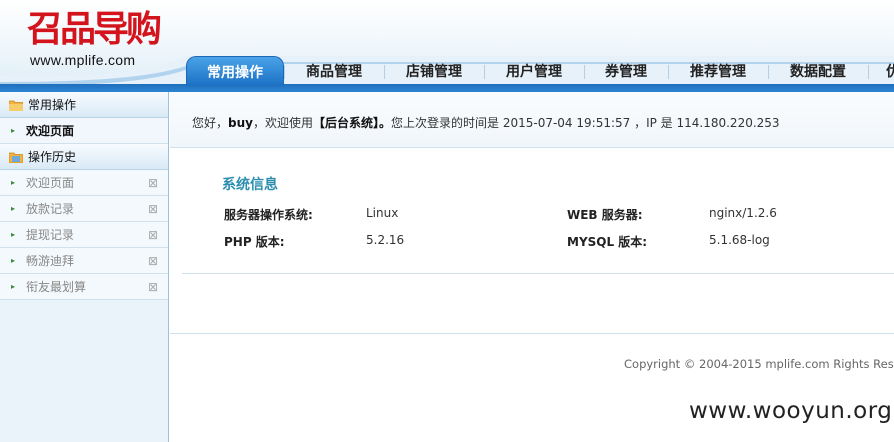 This screenshot has height=442, width=894. I want to click on sidebar-section-history: 操作历史, so click(84, 157).